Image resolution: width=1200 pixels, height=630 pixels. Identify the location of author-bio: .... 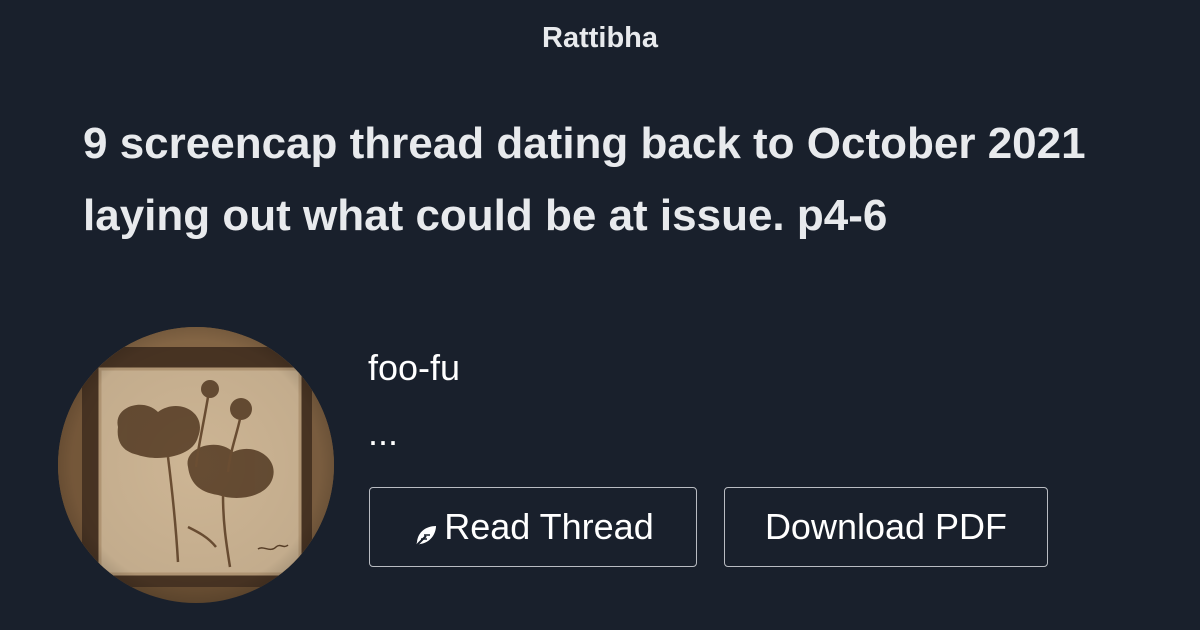
(383, 432).